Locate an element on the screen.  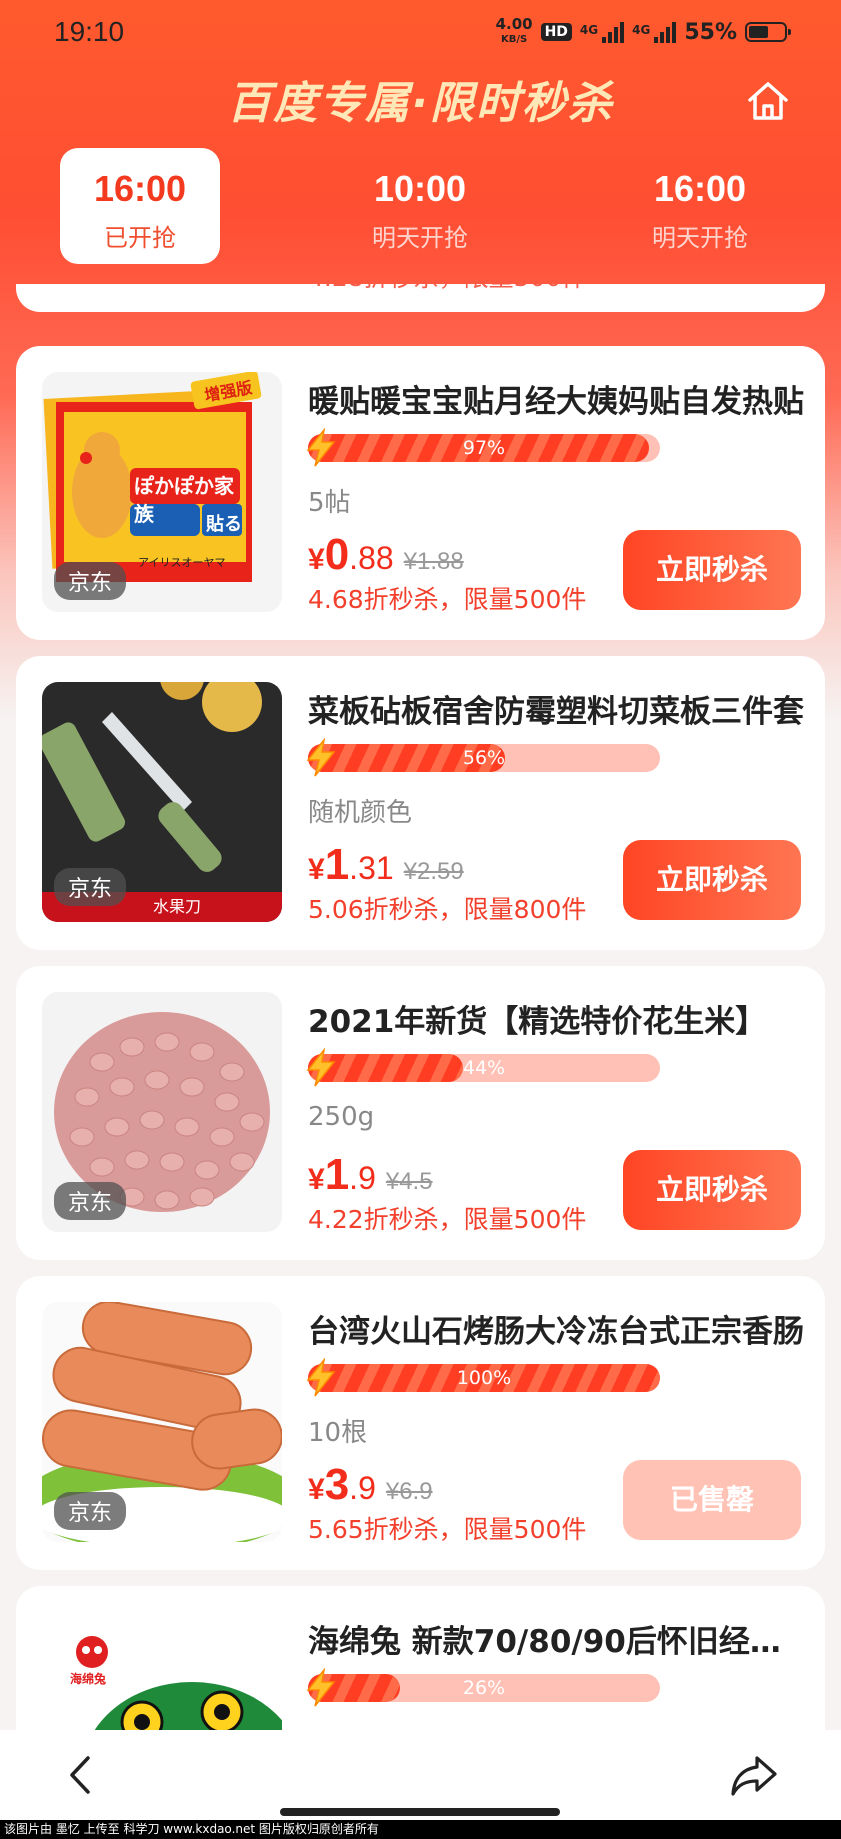
progress-label: 44% is located at coordinates (484, 1068).